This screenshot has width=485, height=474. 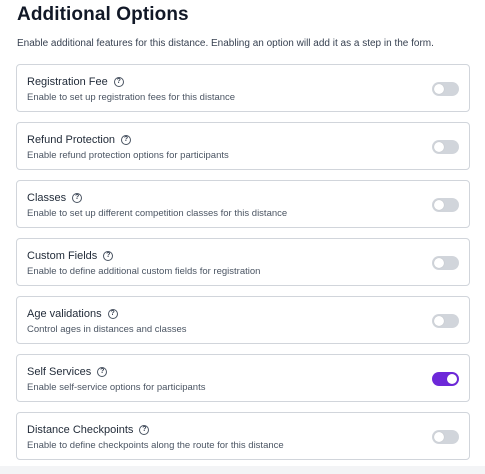 What do you see at coordinates (107, 329) in the screenshot?
I see `option-description: Control ages in distances and classes` at bounding box center [107, 329].